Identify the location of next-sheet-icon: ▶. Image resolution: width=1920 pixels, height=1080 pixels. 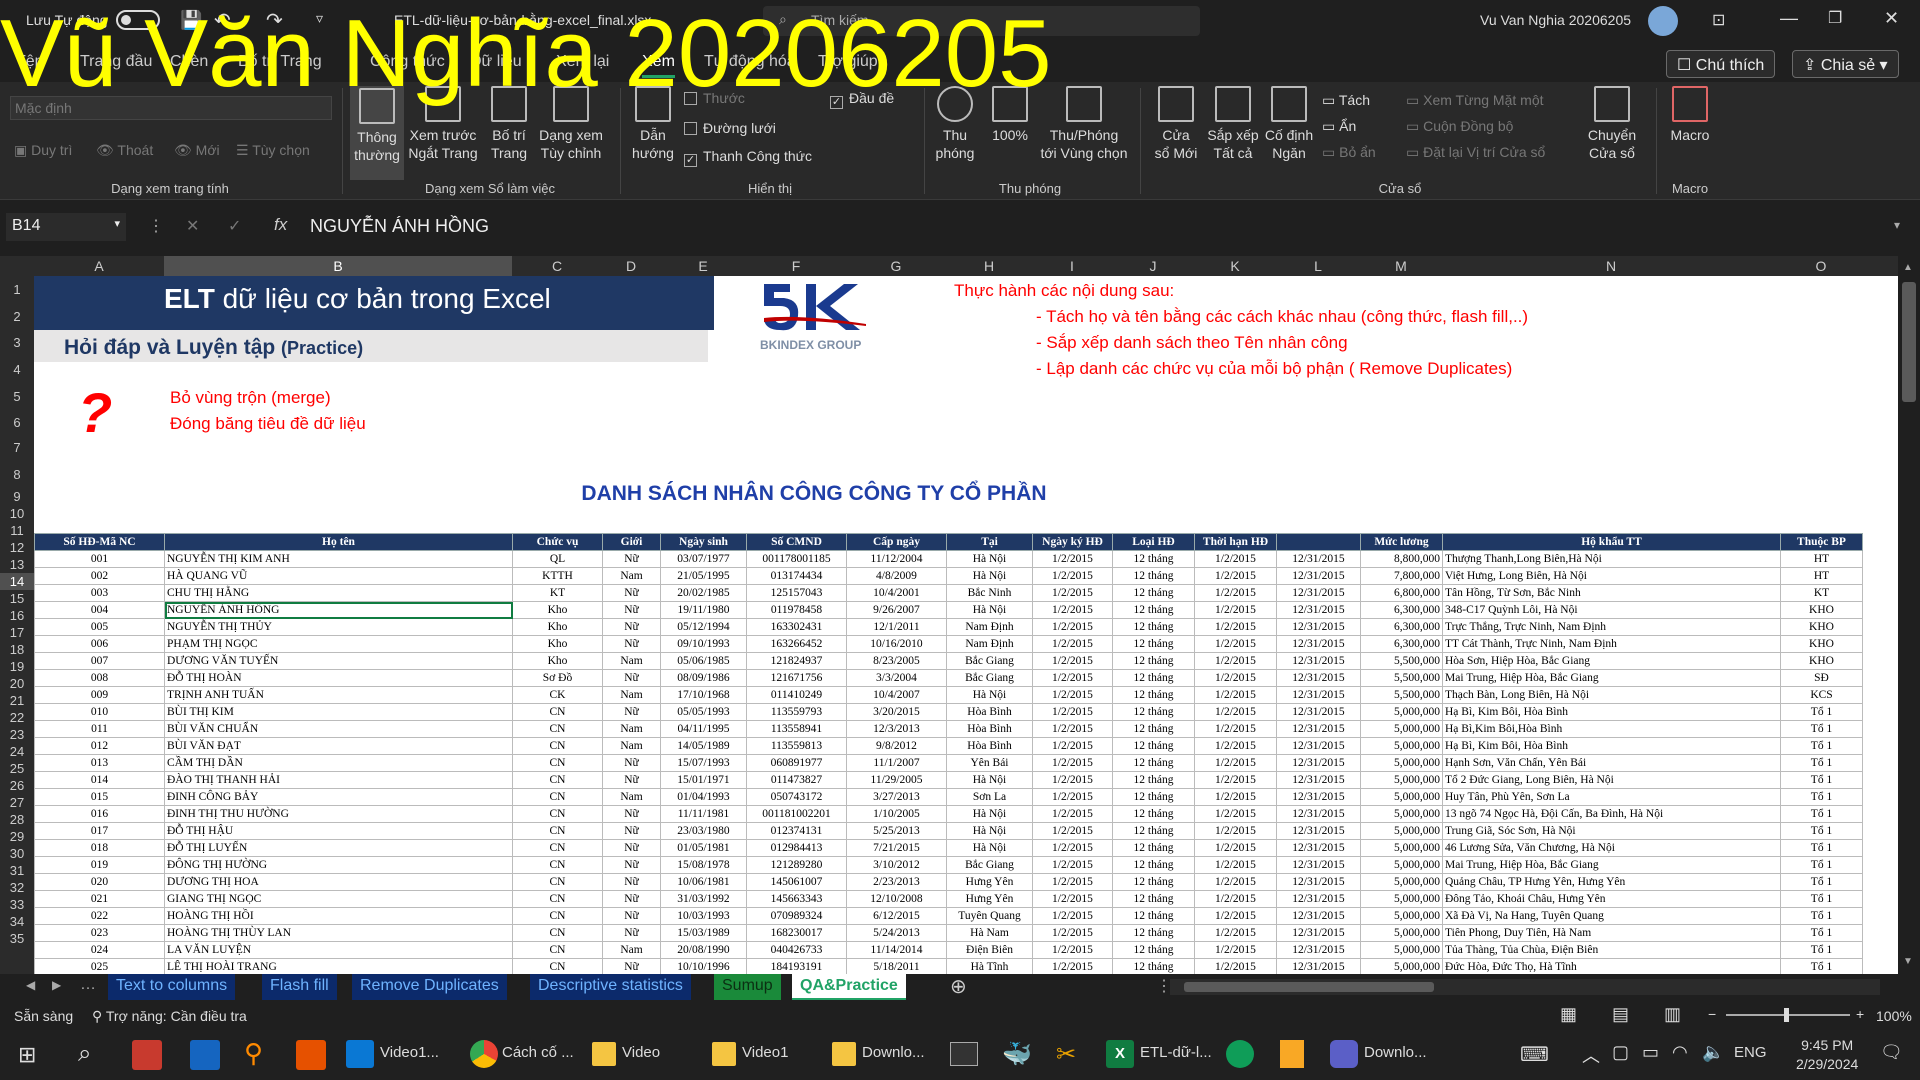
(56, 985).